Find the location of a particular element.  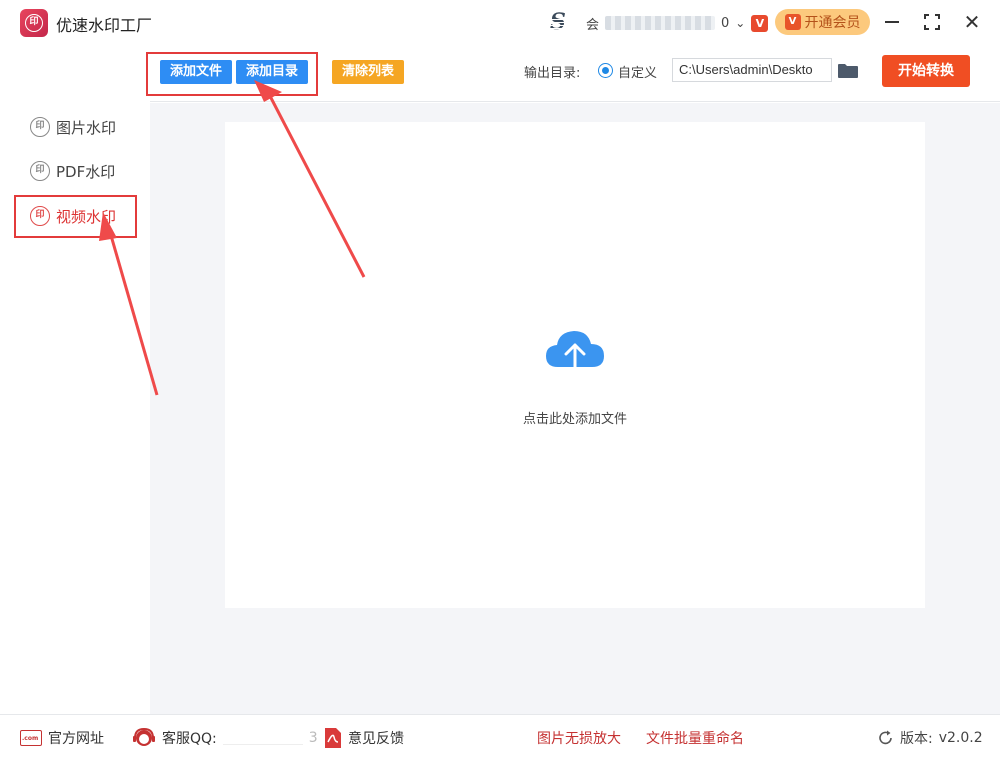

app-title: 优速水印工厂 is located at coordinates (104, 25).